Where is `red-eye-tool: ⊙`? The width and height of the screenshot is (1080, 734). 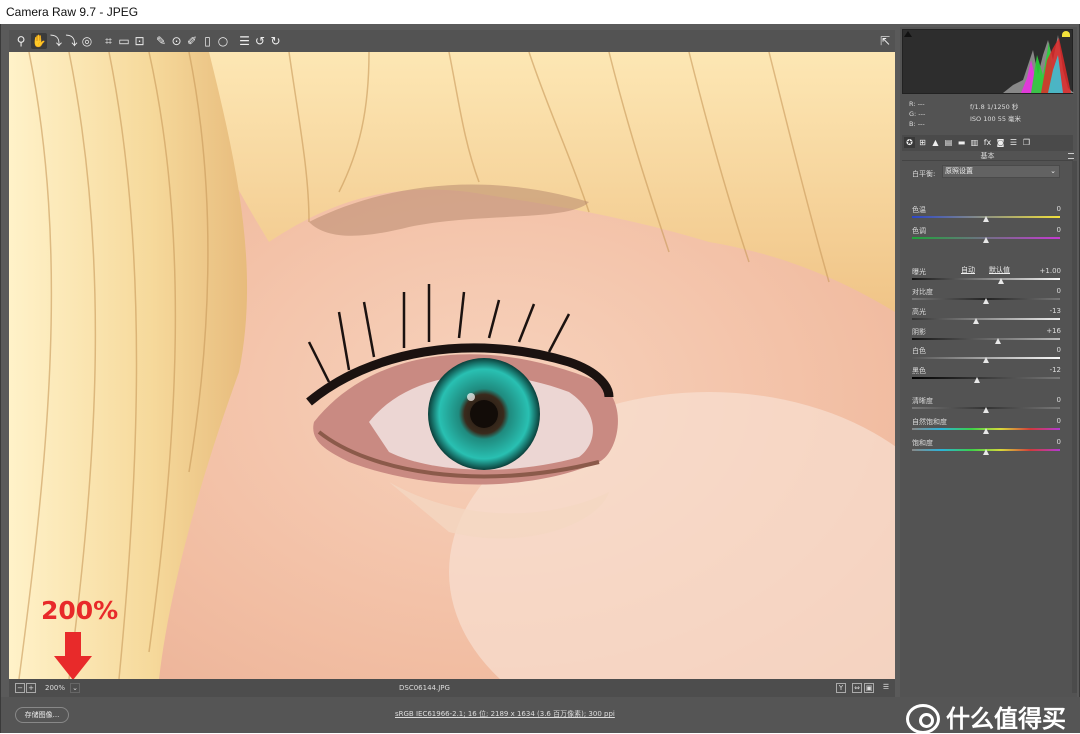
red-eye-tool: ⊙ is located at coordinates (177, 41).